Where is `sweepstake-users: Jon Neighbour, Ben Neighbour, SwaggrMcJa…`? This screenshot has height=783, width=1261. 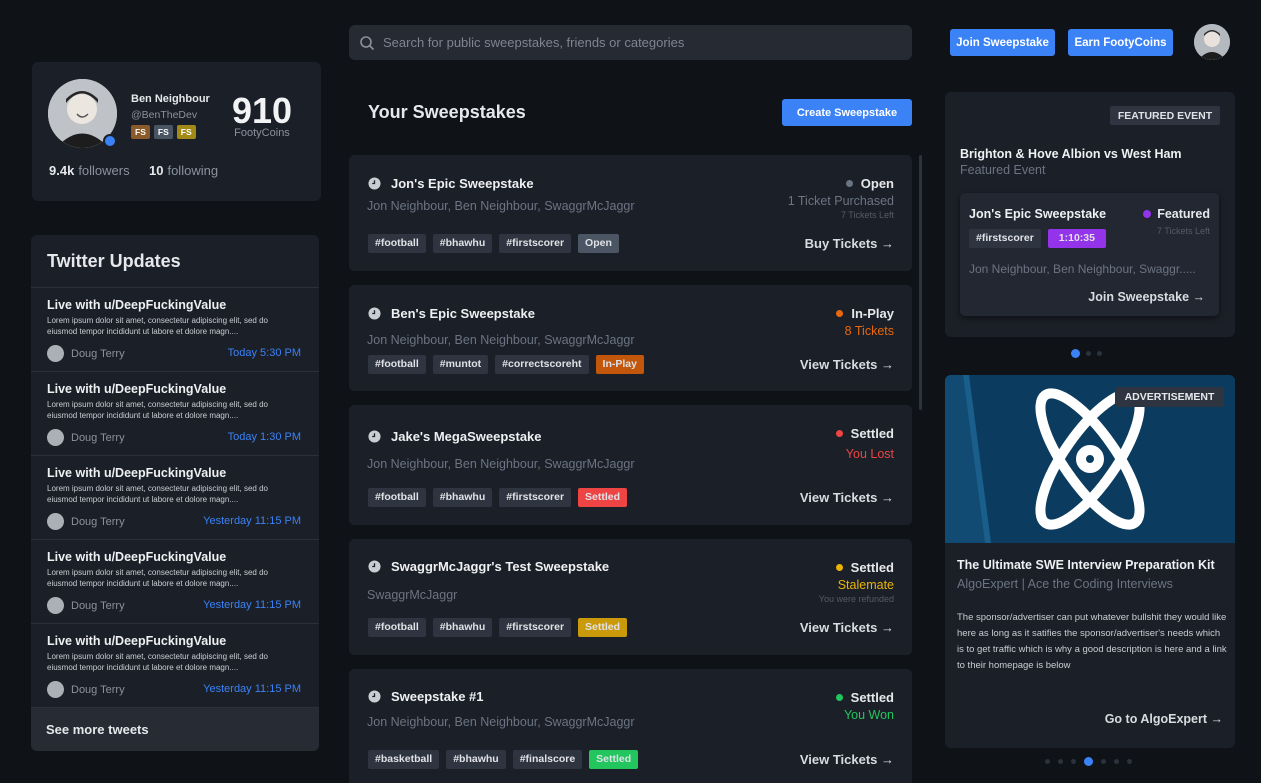 sweepstake-users: Jon Neighbour, Ben Neighbour, SwaggrMcJa… is located at coordinates (501, 340).